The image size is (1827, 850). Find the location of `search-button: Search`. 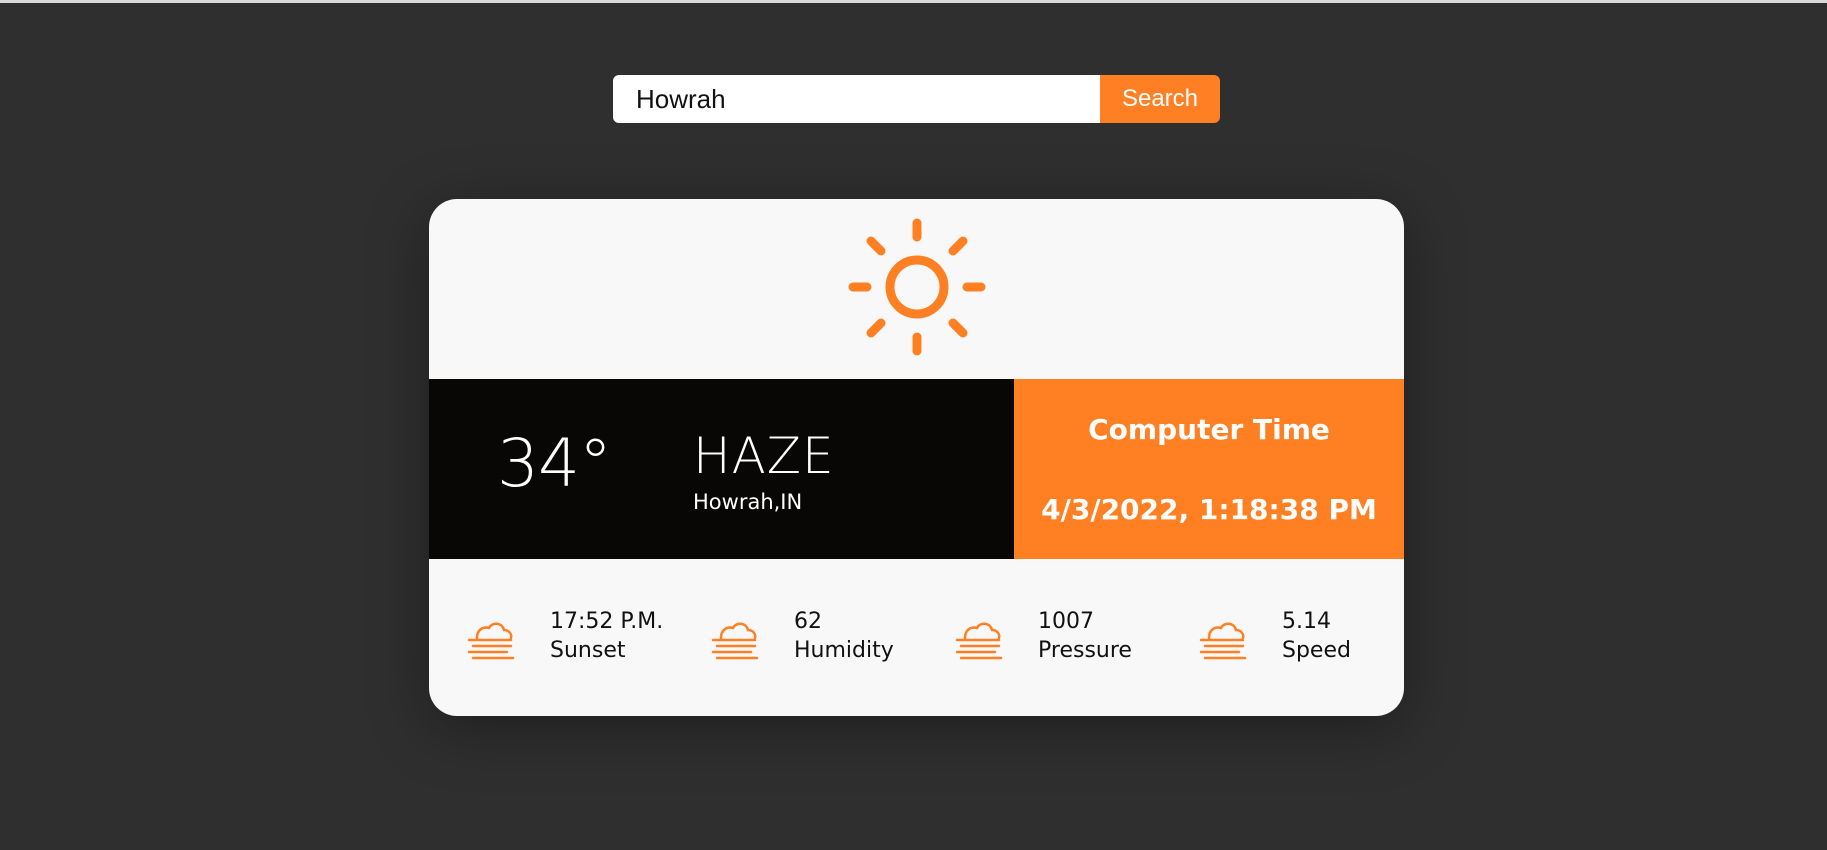

search-button: Search is located at coordinates (1160, 99).